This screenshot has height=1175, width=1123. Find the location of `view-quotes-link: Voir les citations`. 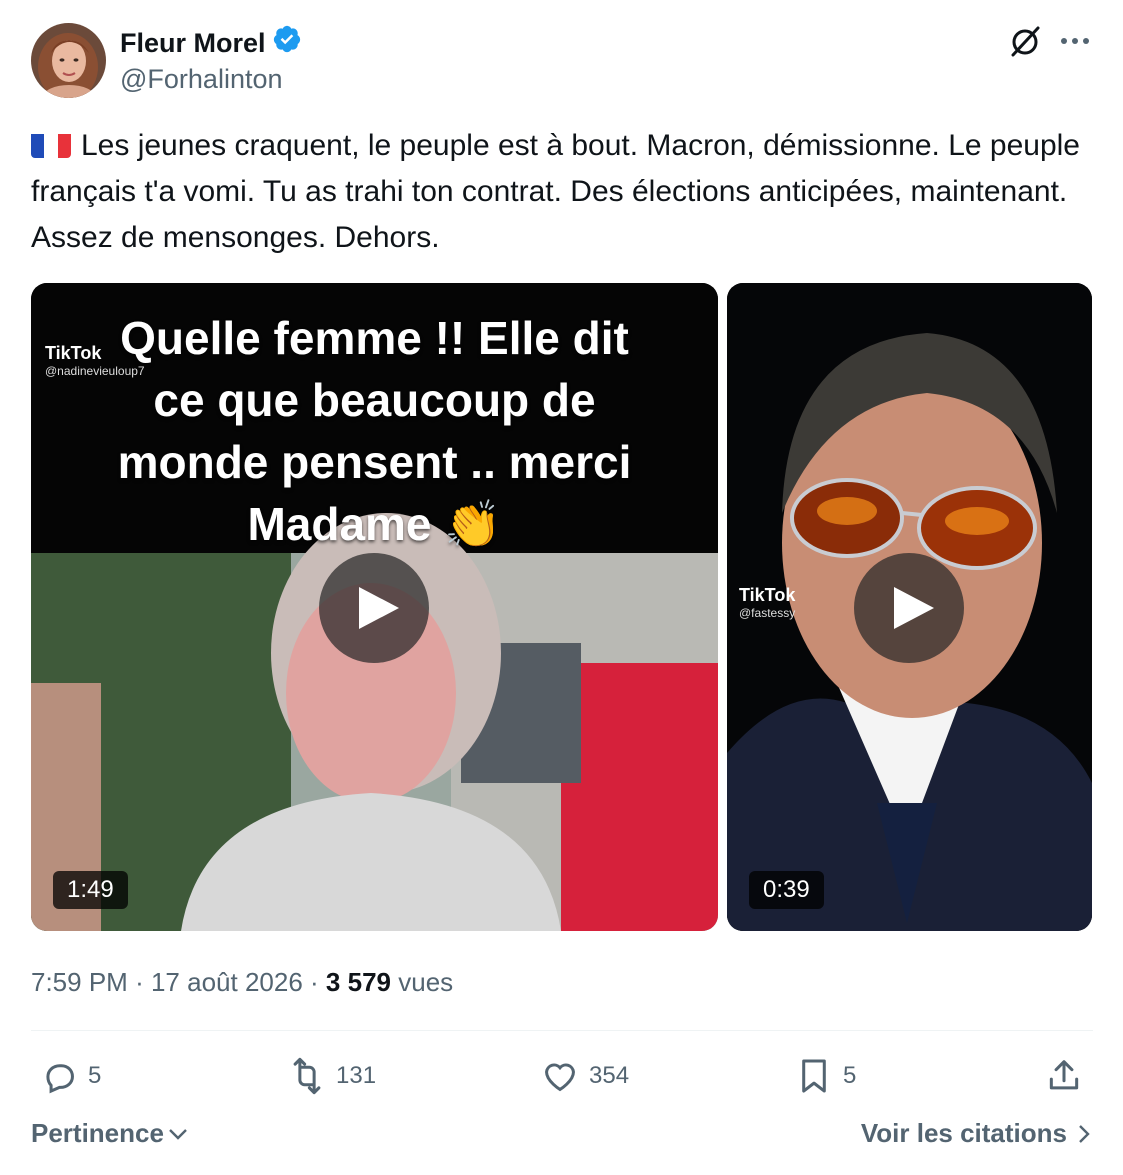

view-quotes-link: Voir les citations is located at coordinates (976, 1133).